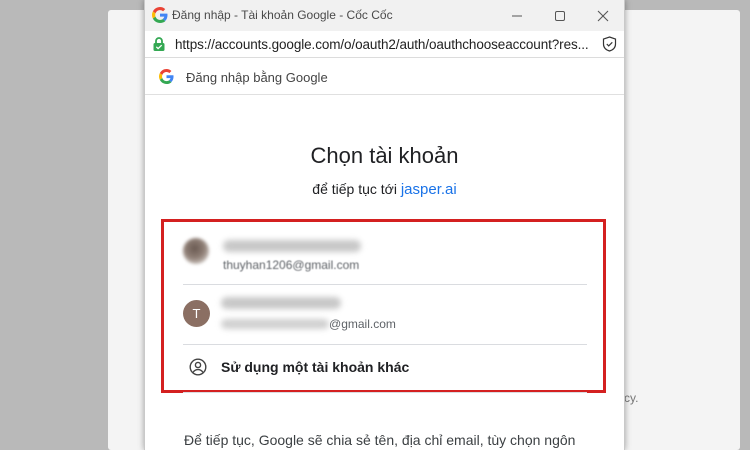 This screenshot has width=750, height=450. Describe the element at coordinates (603, 16) in the screenshot. I see `close-icon` at that location.